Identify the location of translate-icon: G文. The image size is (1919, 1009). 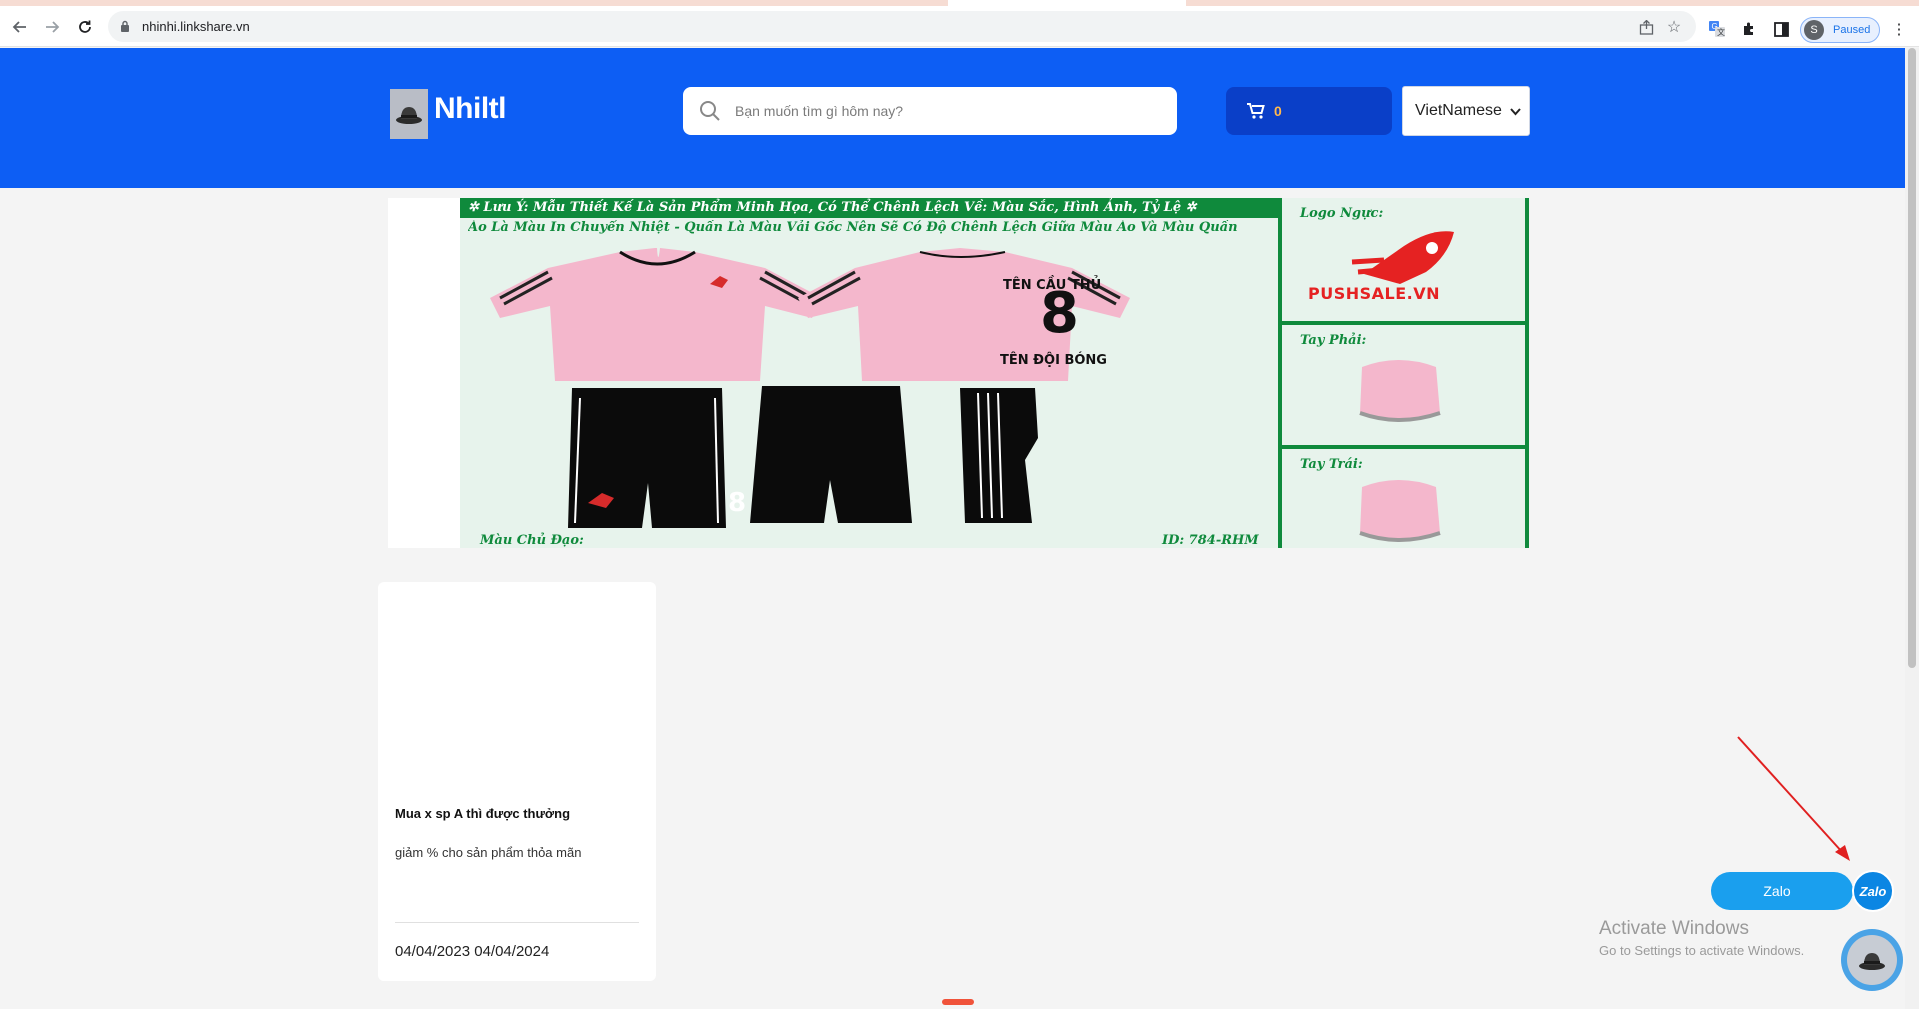
(1717, 29).